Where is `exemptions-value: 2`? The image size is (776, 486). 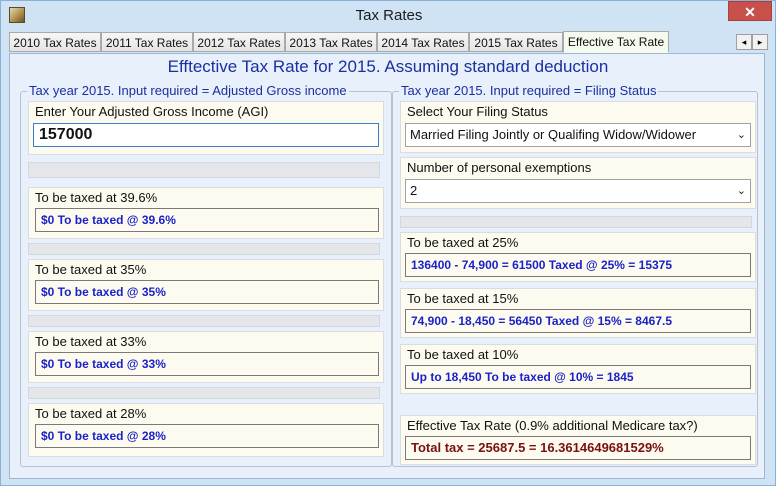 exemptions-value: 2 is located at coordinates (414, 190).